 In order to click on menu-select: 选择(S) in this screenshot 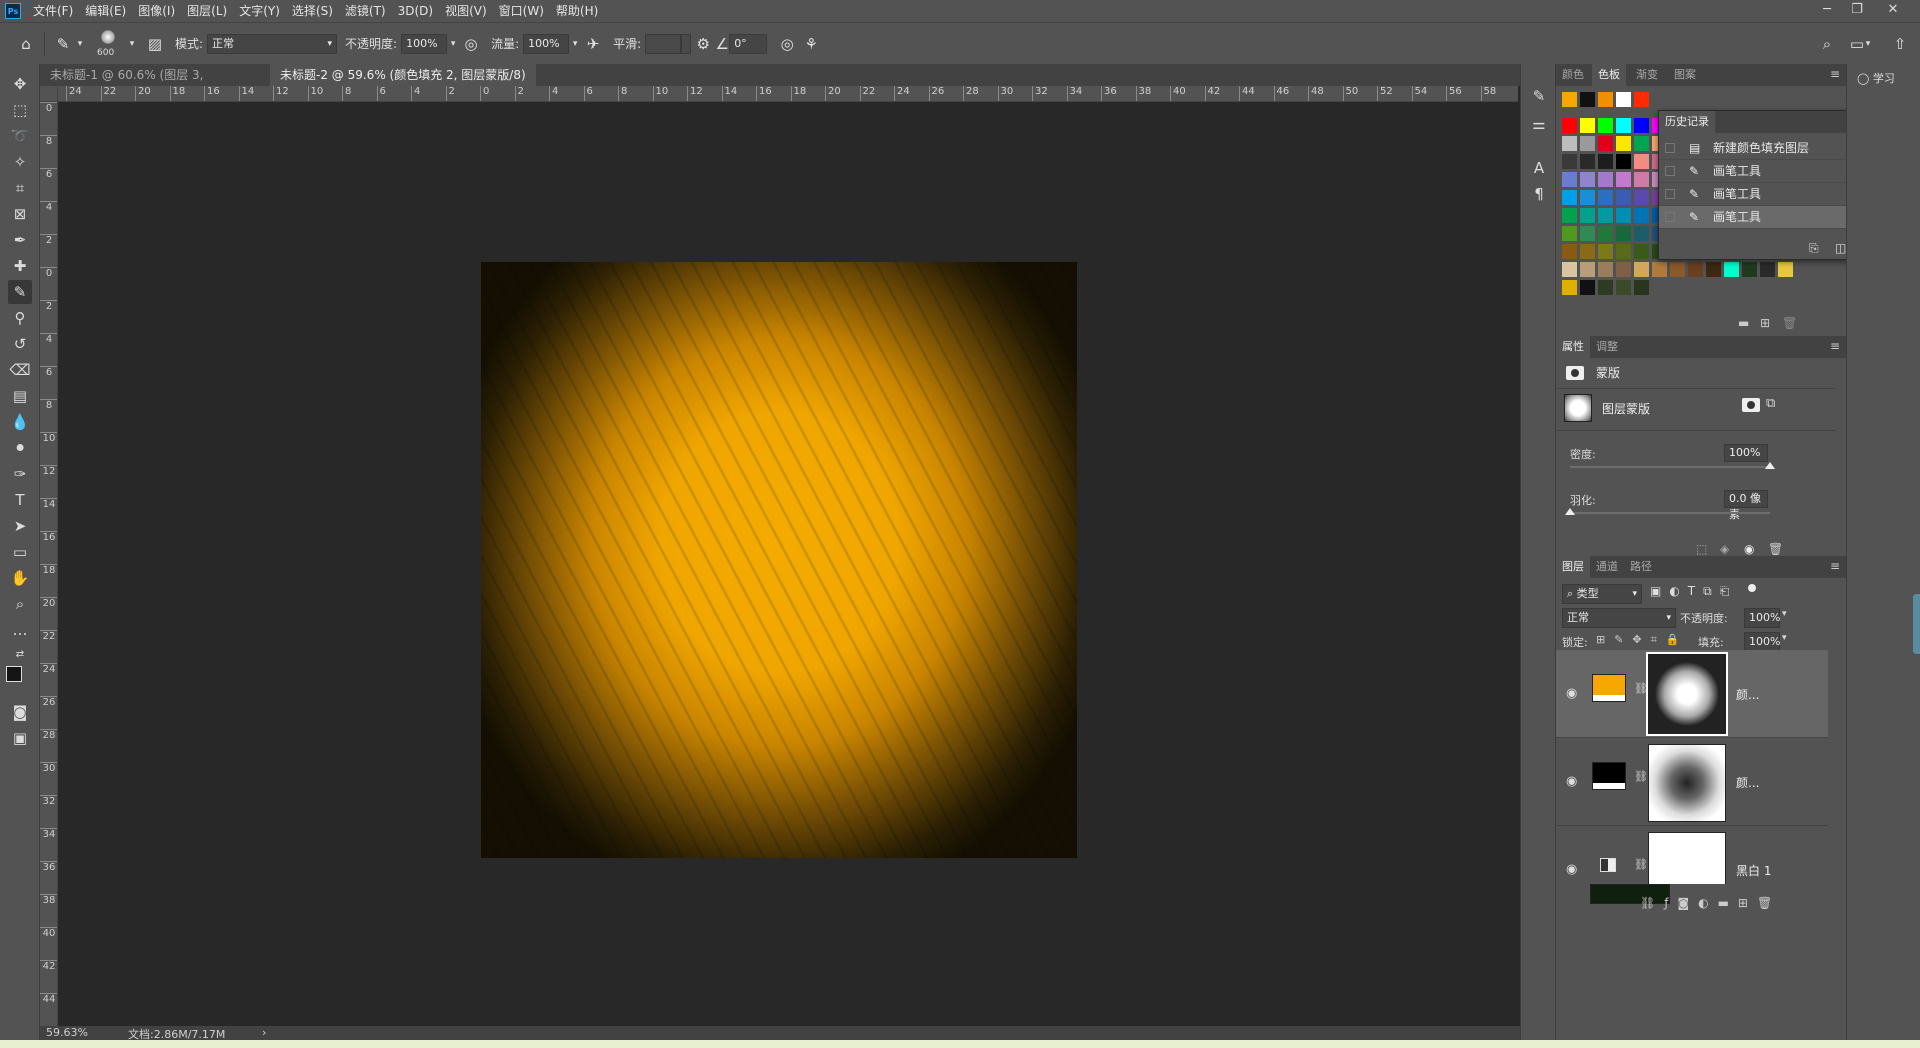, I will do `click(312, 11)`.